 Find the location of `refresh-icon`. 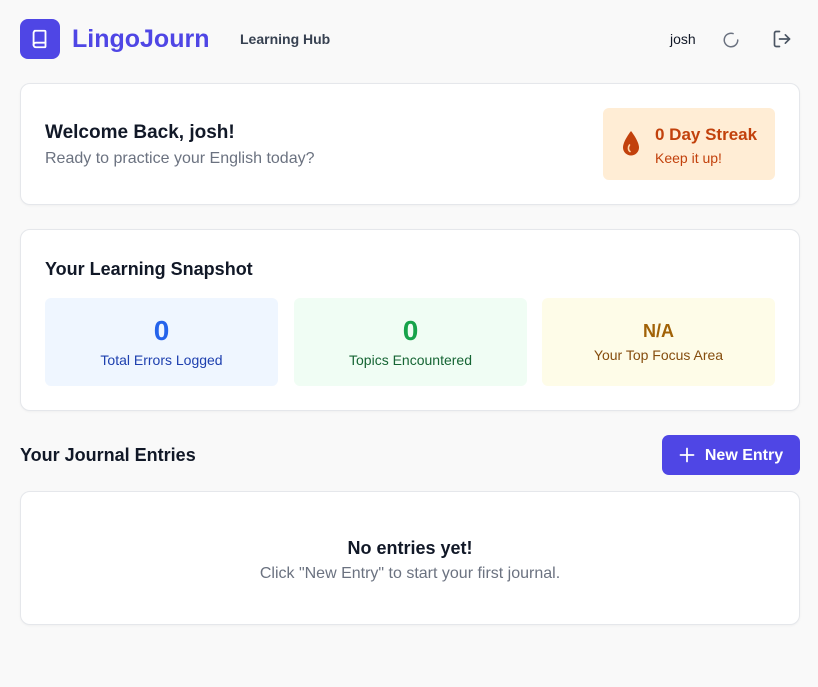

refresh-icon is located at coordinates (731, 40).